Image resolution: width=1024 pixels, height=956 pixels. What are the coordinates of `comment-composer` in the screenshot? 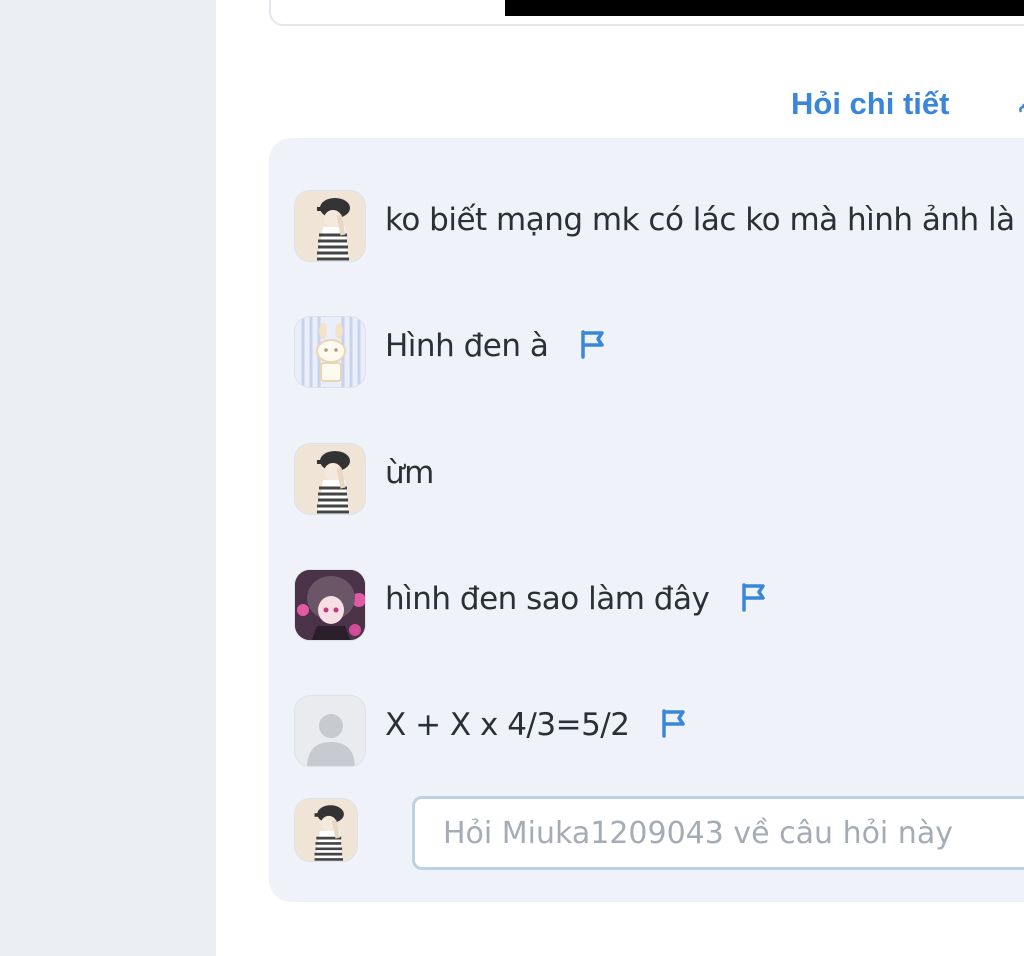 It's located at (659, 836).